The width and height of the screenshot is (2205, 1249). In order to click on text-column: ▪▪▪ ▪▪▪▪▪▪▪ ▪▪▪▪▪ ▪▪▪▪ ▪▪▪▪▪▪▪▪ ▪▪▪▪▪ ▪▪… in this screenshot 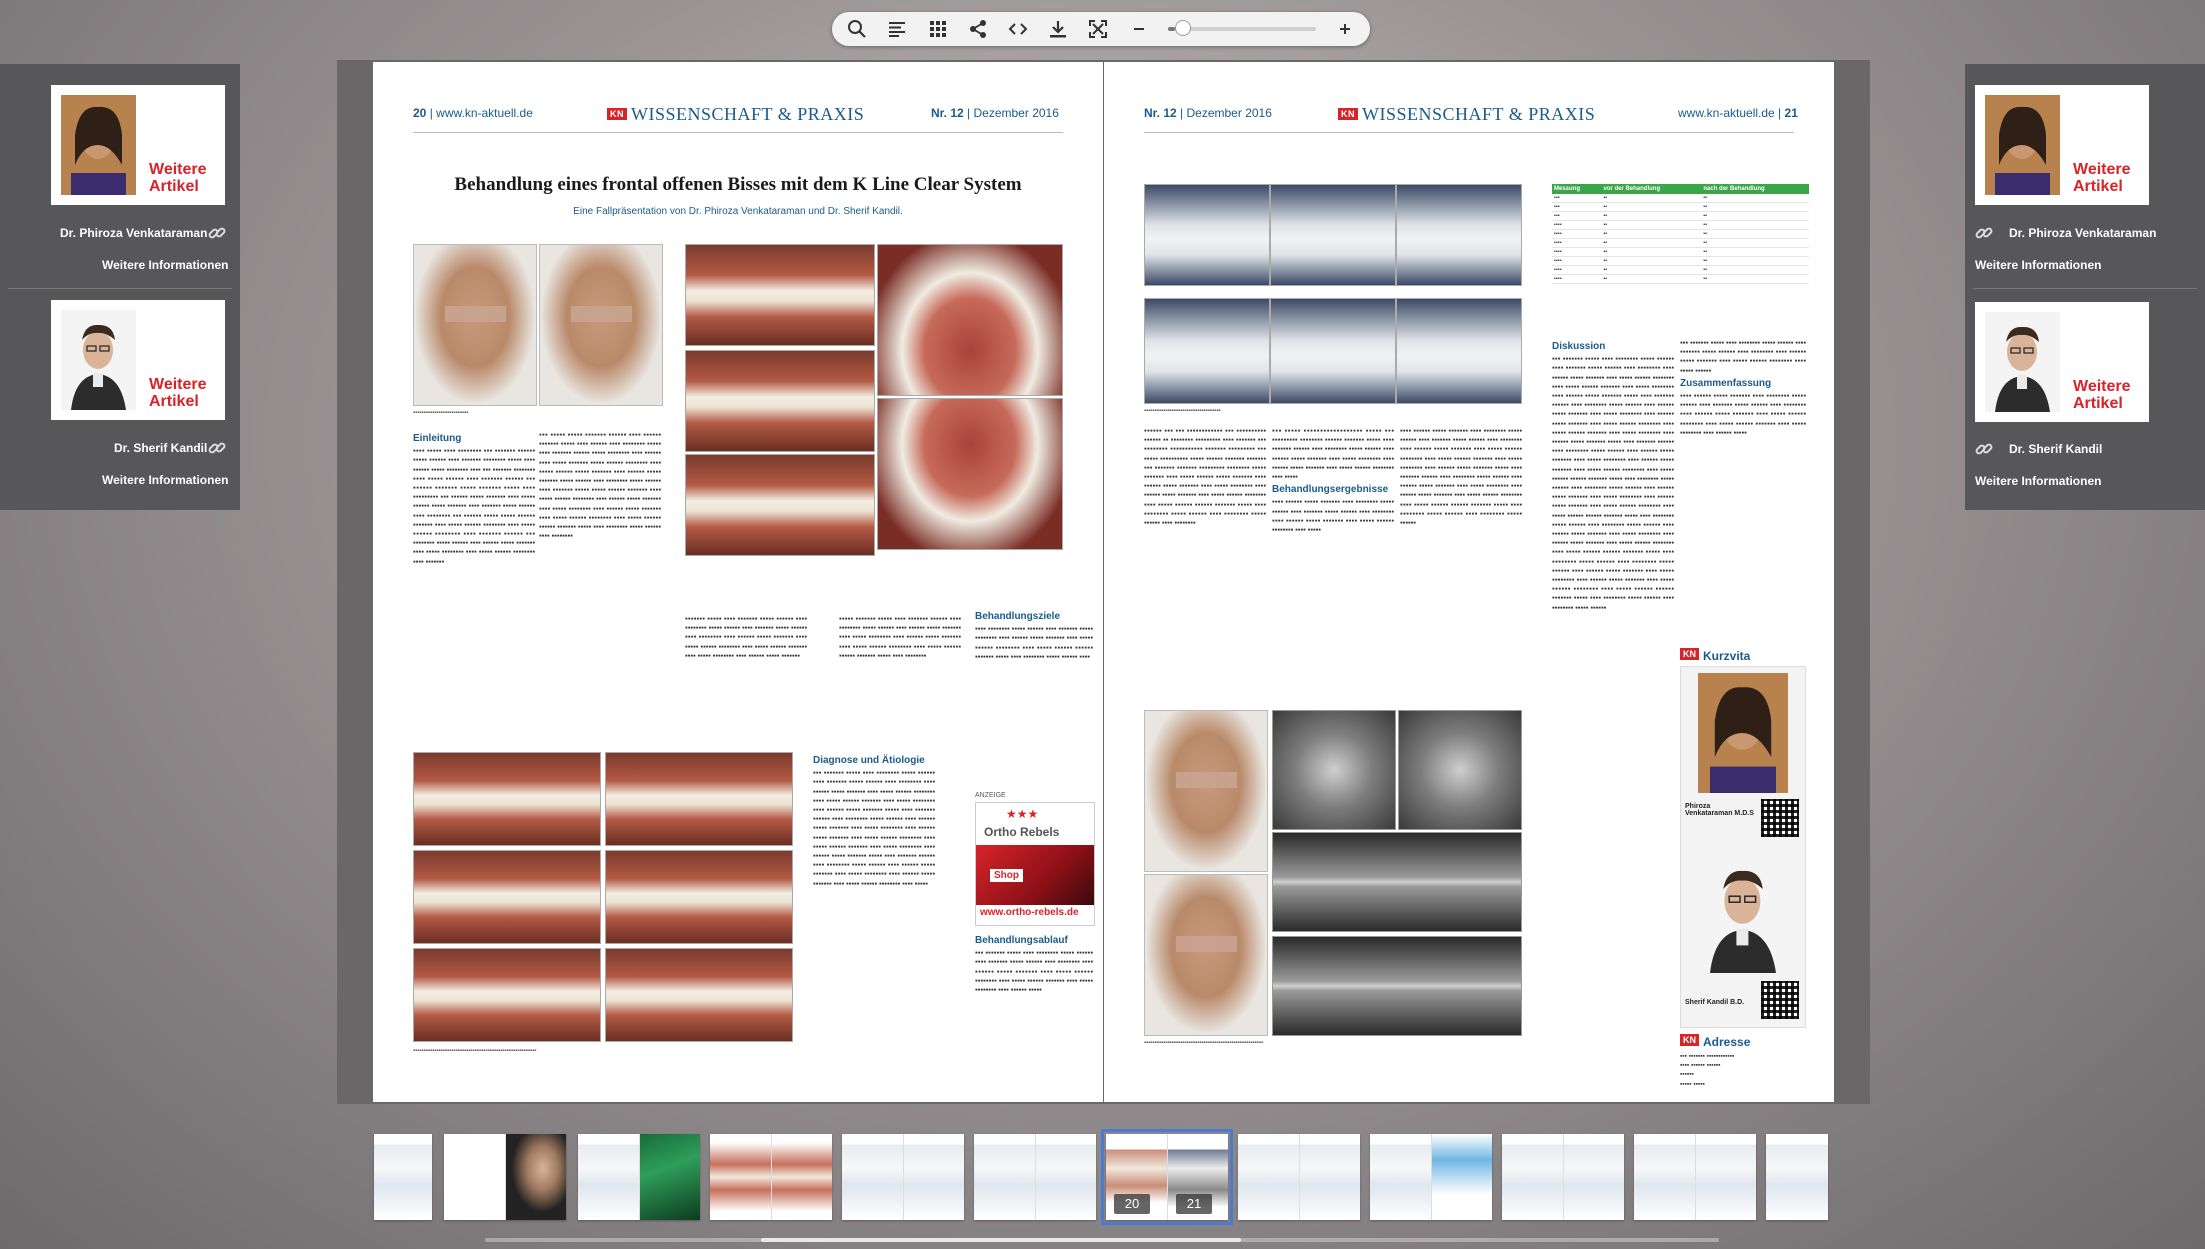, I will do `click(1743, 387)`.